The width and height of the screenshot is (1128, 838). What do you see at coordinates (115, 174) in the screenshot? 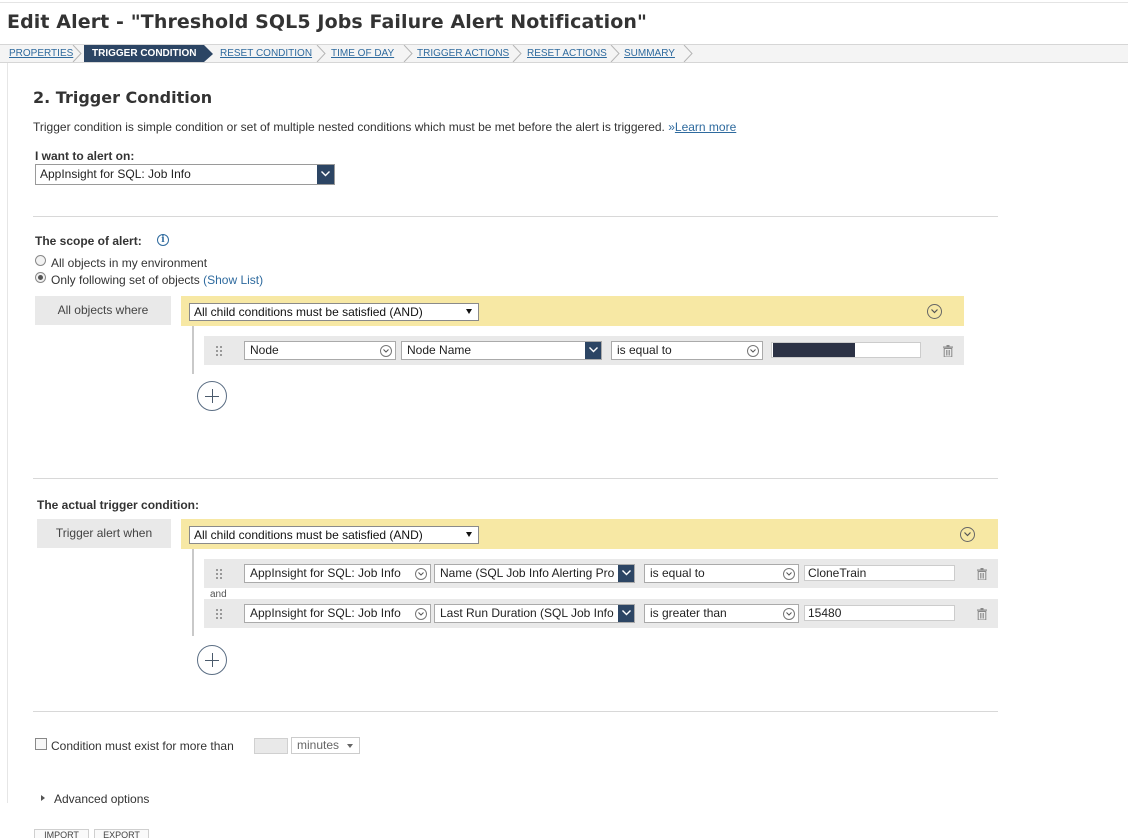
I see `alert-on-value: AppInsight for SQL: Job Info` at bounding box center [115, 174].